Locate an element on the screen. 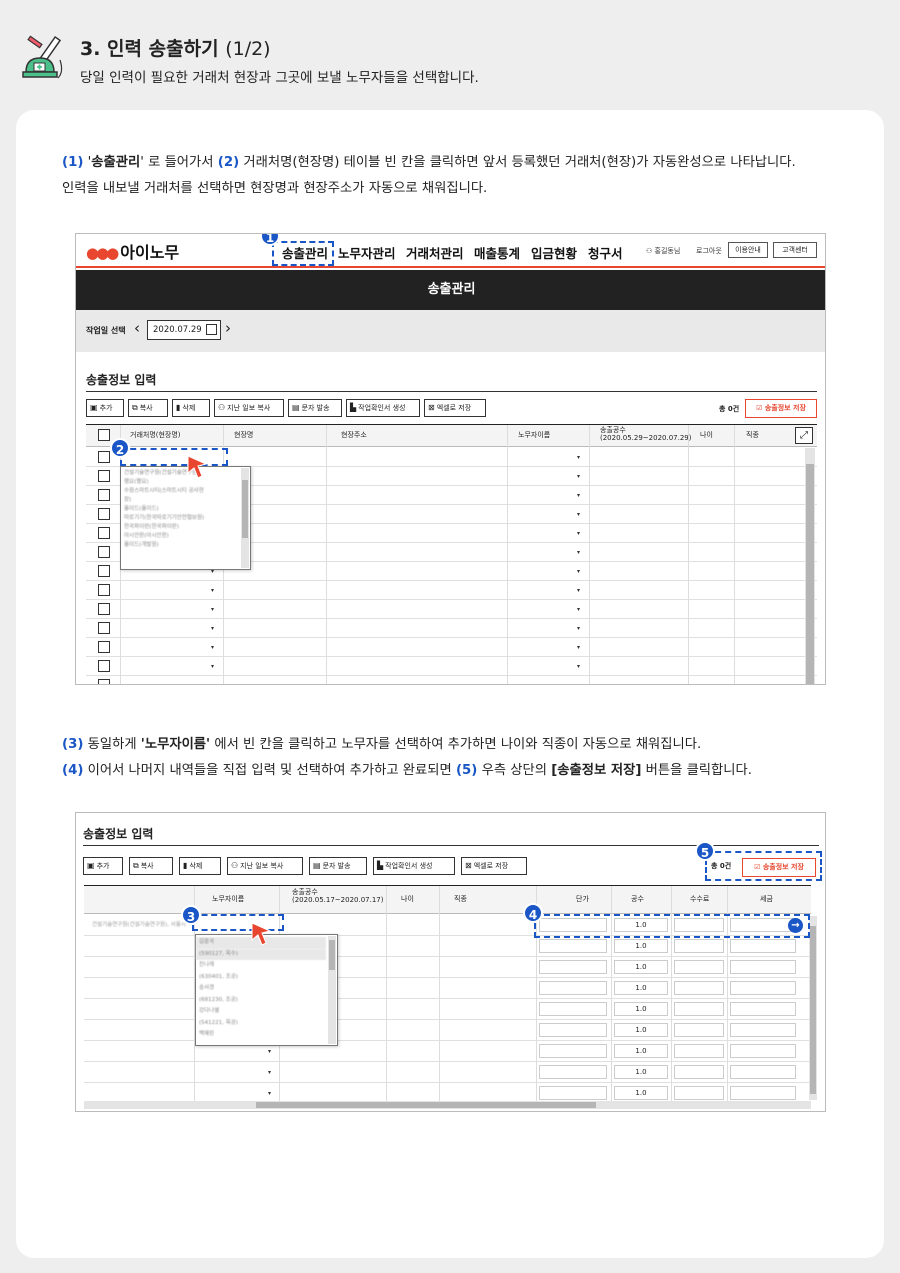 This screenshot has width=900, height=1273. dropdown-option: 한국파이란(한국파이란) is located at coordinates (180, 527).